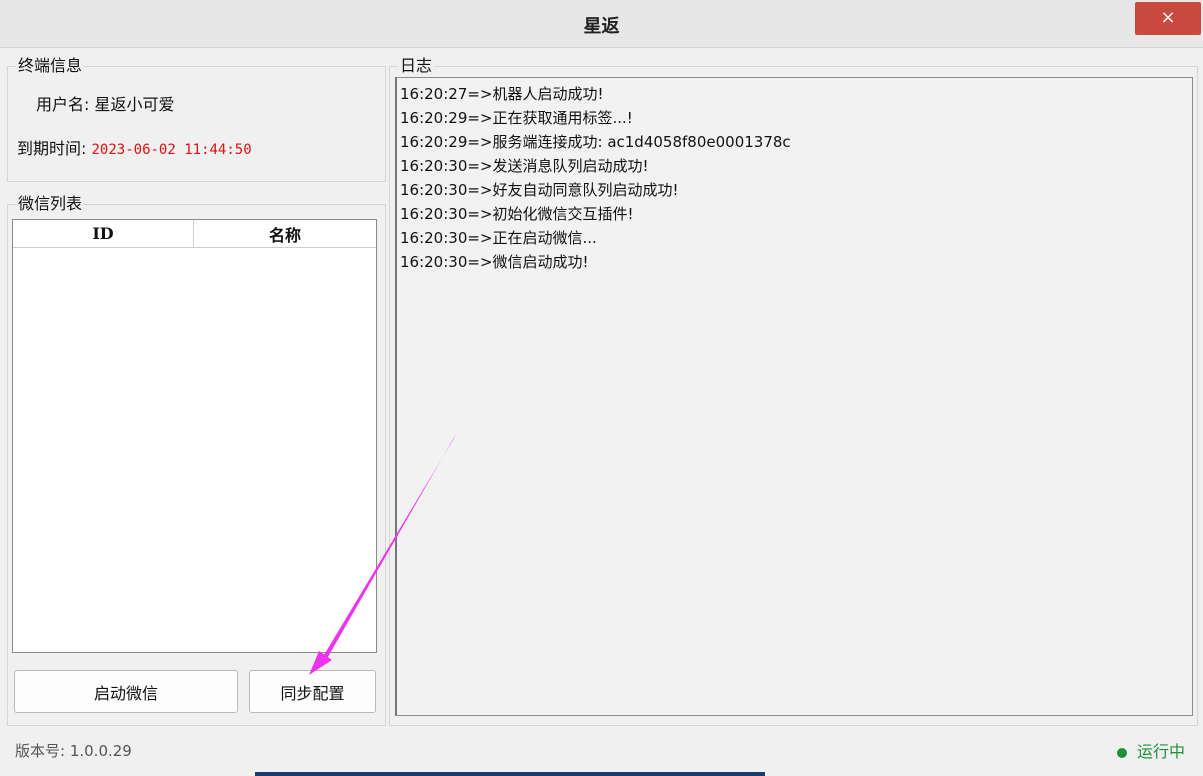  Describe the element at coordinates (510, 774) in the screenshot. I see `taskbar-strip` at that location.